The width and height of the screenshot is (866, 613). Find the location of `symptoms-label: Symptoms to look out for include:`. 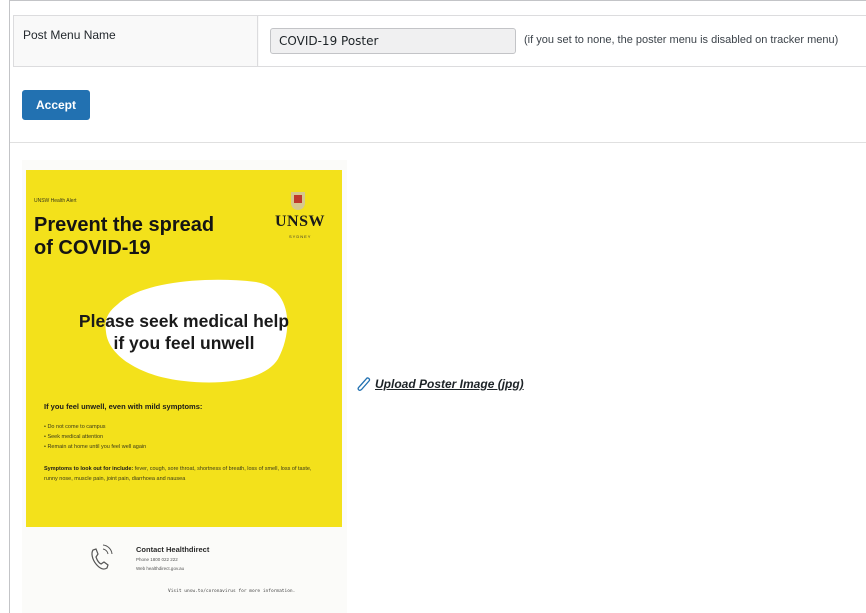

symptoms-label: Symptoms to look out for include: is located at coordinates (89, 469).